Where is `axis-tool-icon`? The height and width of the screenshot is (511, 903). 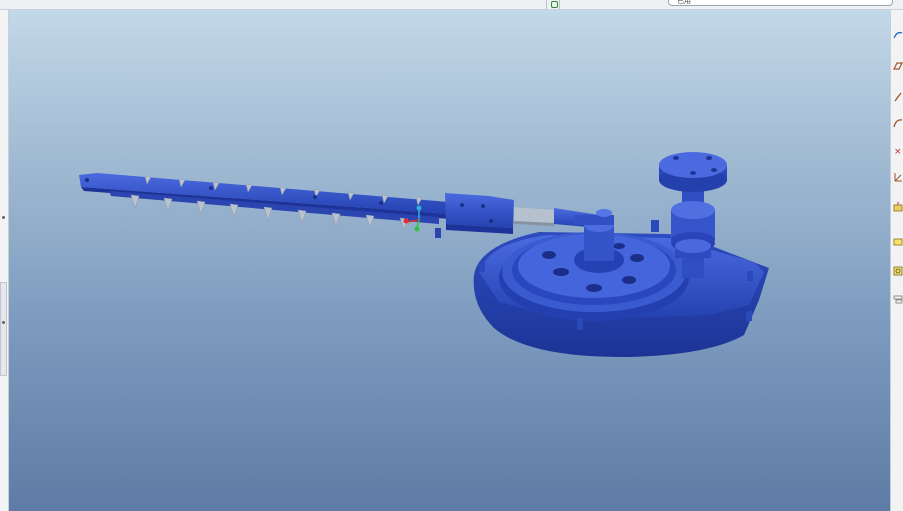 axis-tool-icon is located at coordinates (898, 97).